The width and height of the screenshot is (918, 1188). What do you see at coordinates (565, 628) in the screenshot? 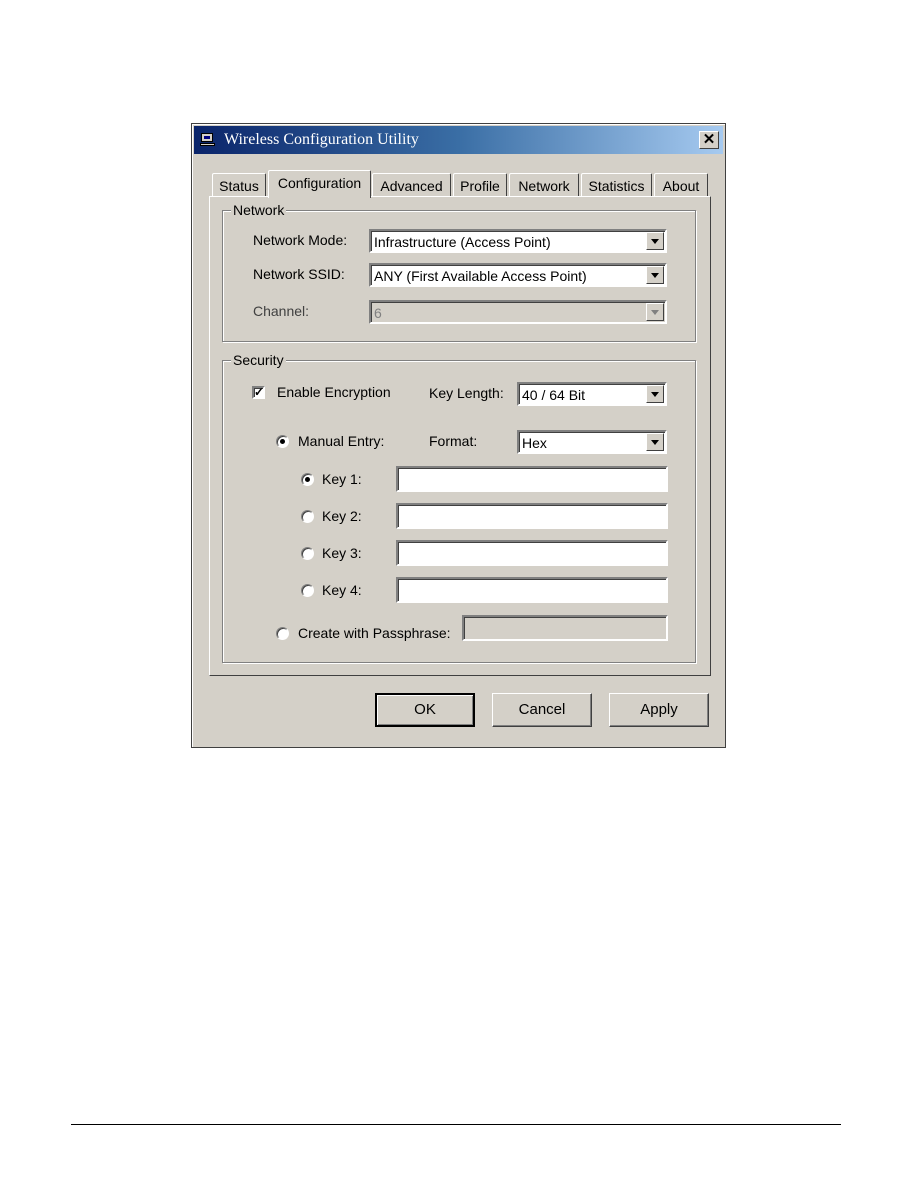
I see `passphrase-input` at bounding box center [565, 628].